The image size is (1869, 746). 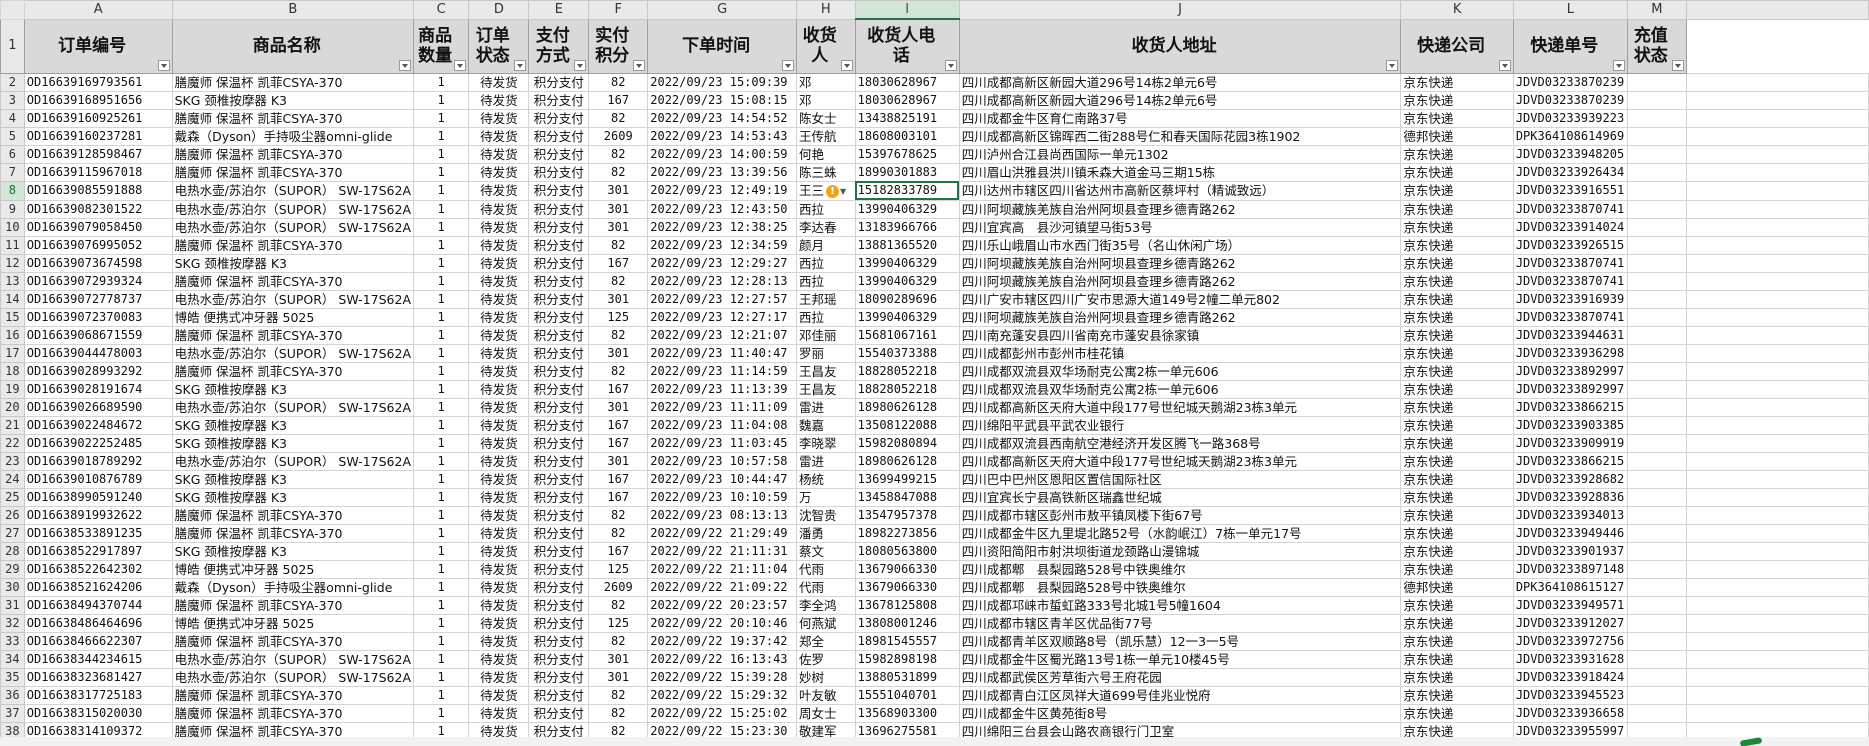 I want to click on cell-recipient: 邓, so click(x=825, y=82).